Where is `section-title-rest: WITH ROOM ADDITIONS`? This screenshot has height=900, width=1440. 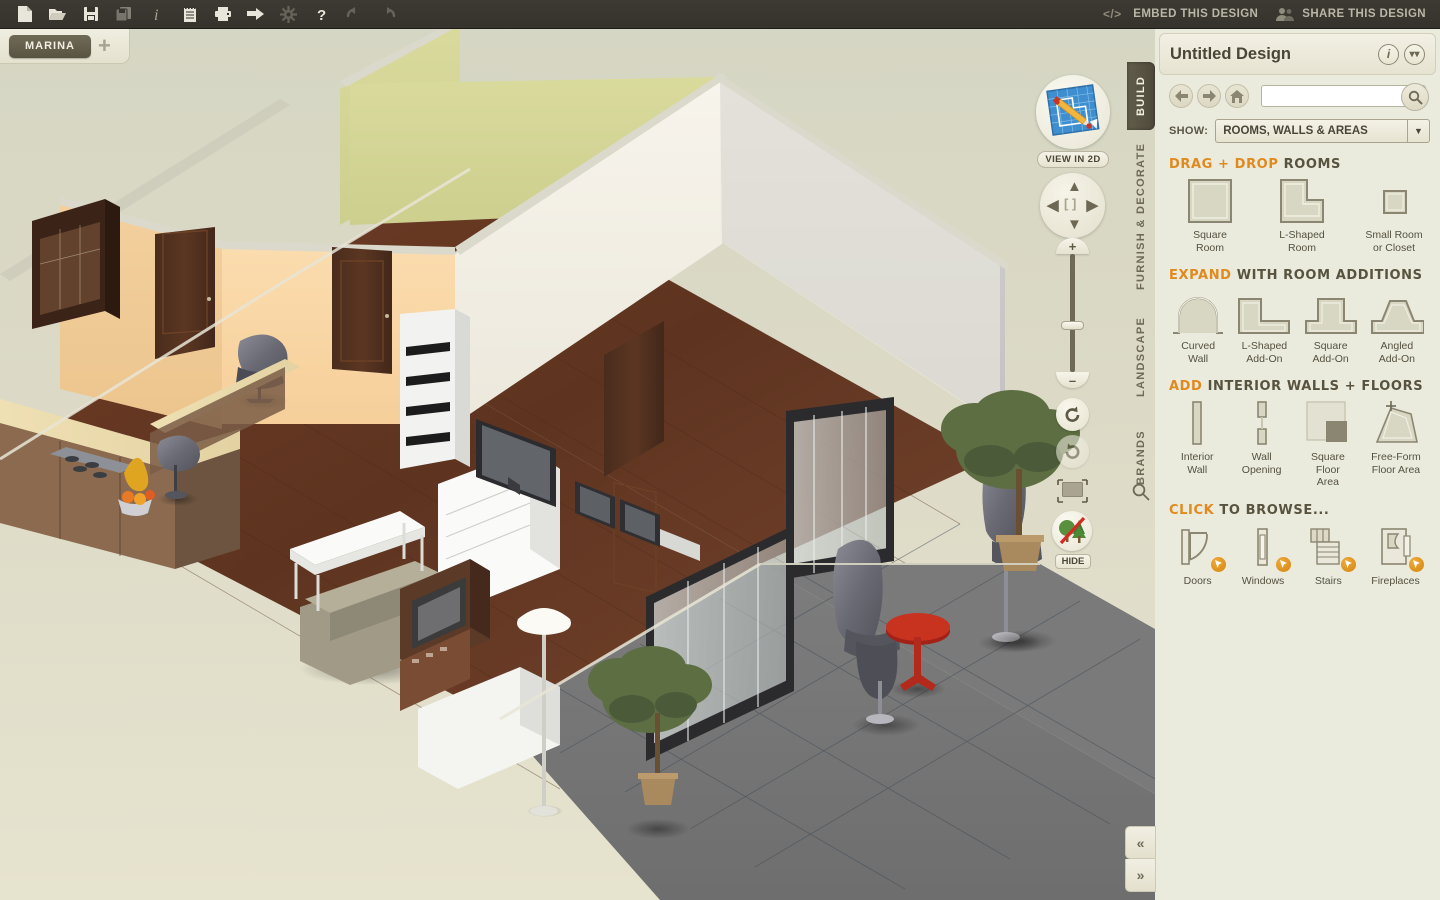
section-title-rest: WITH ROOM ADDITIONS is located at coordinates (1329, 275).